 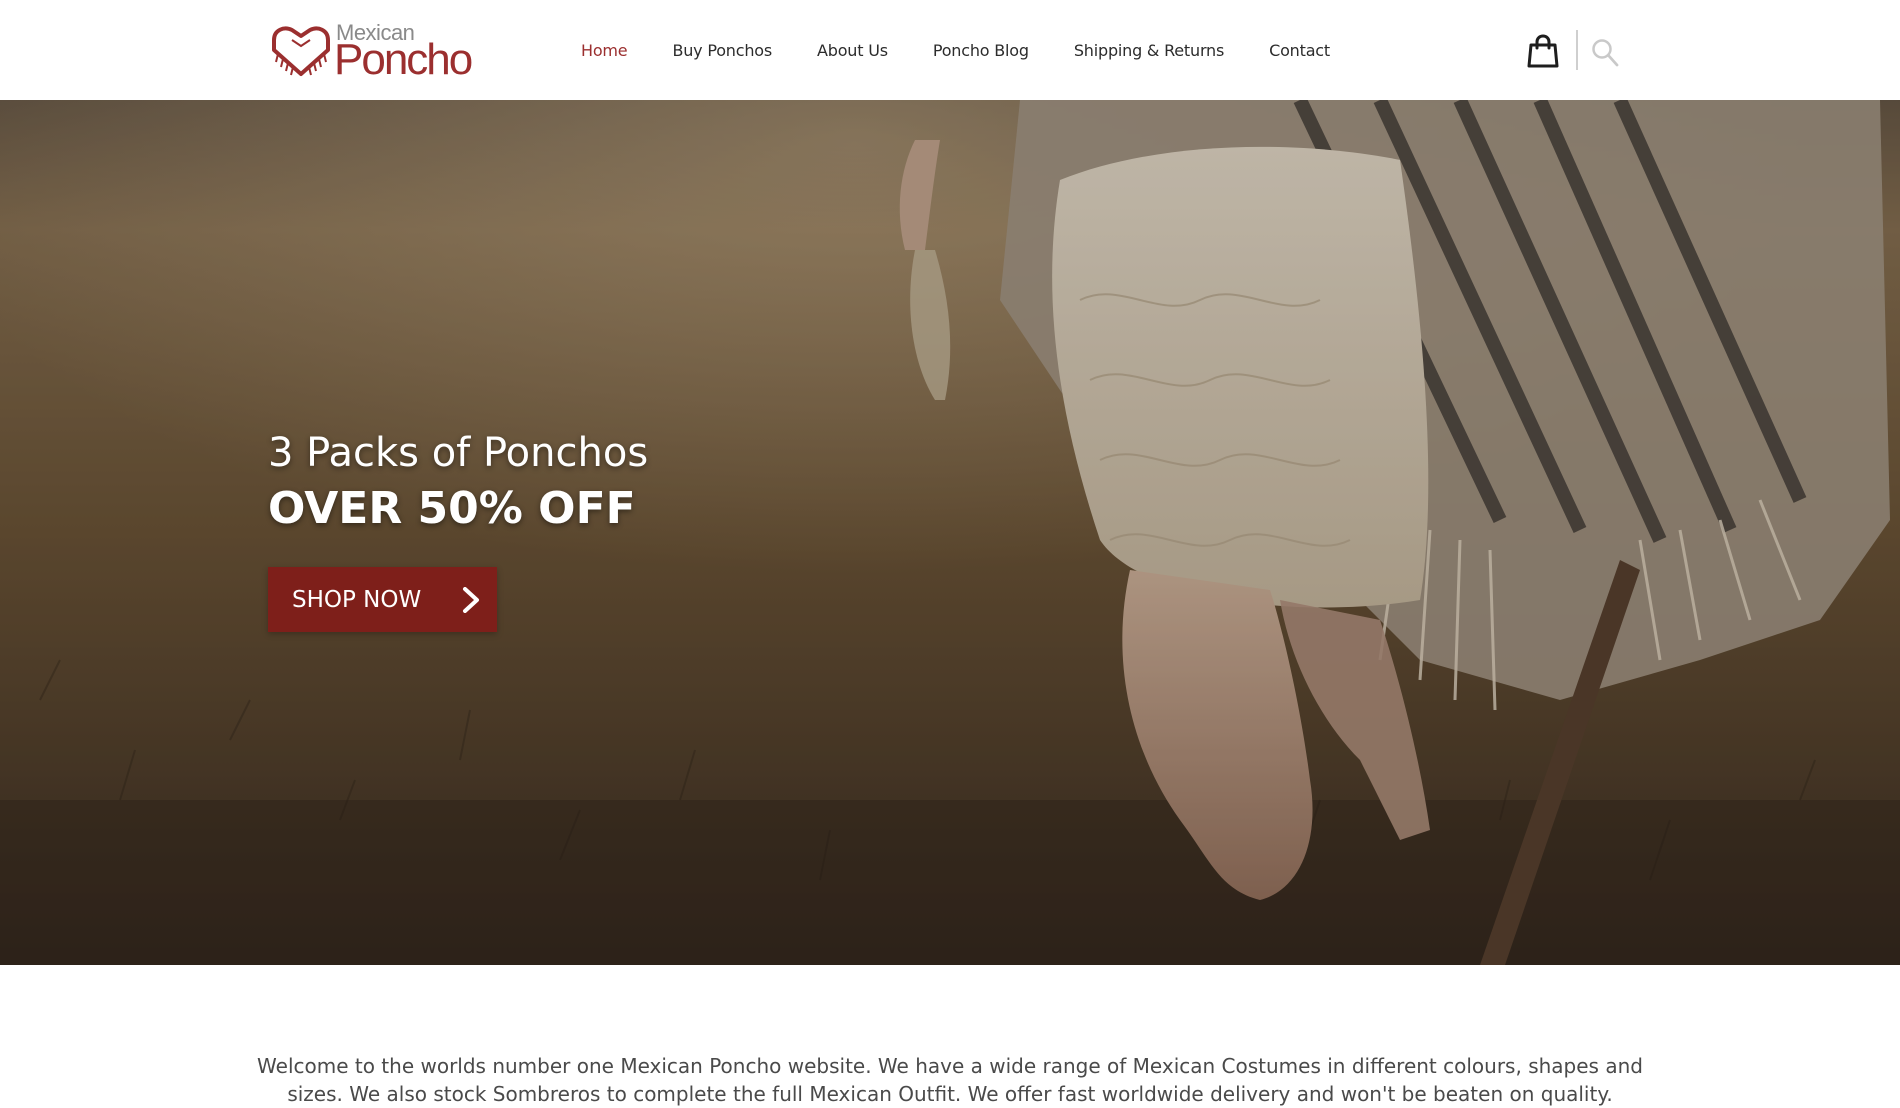 I want to click on nav-shipping-returns: Shipping & Returns, so click(x=1149, y=50).